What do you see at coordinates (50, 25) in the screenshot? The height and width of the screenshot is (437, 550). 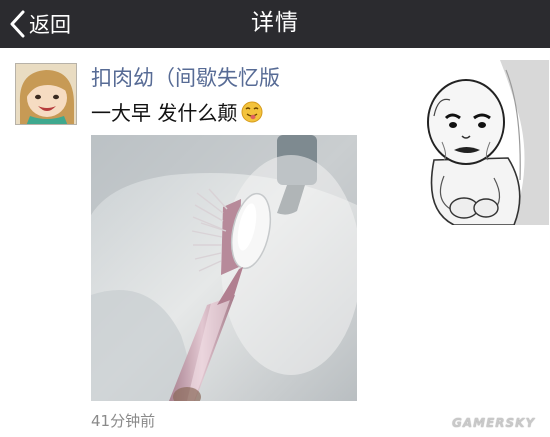 I see `back-button-label: 返回` at bounding box center [50, 25].